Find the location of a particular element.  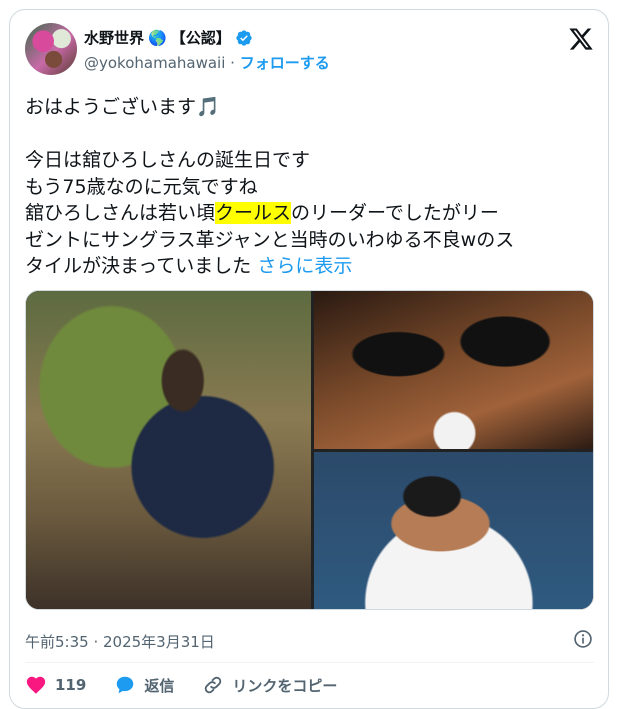

x-logo-icon is located at coordinates (581, 39).